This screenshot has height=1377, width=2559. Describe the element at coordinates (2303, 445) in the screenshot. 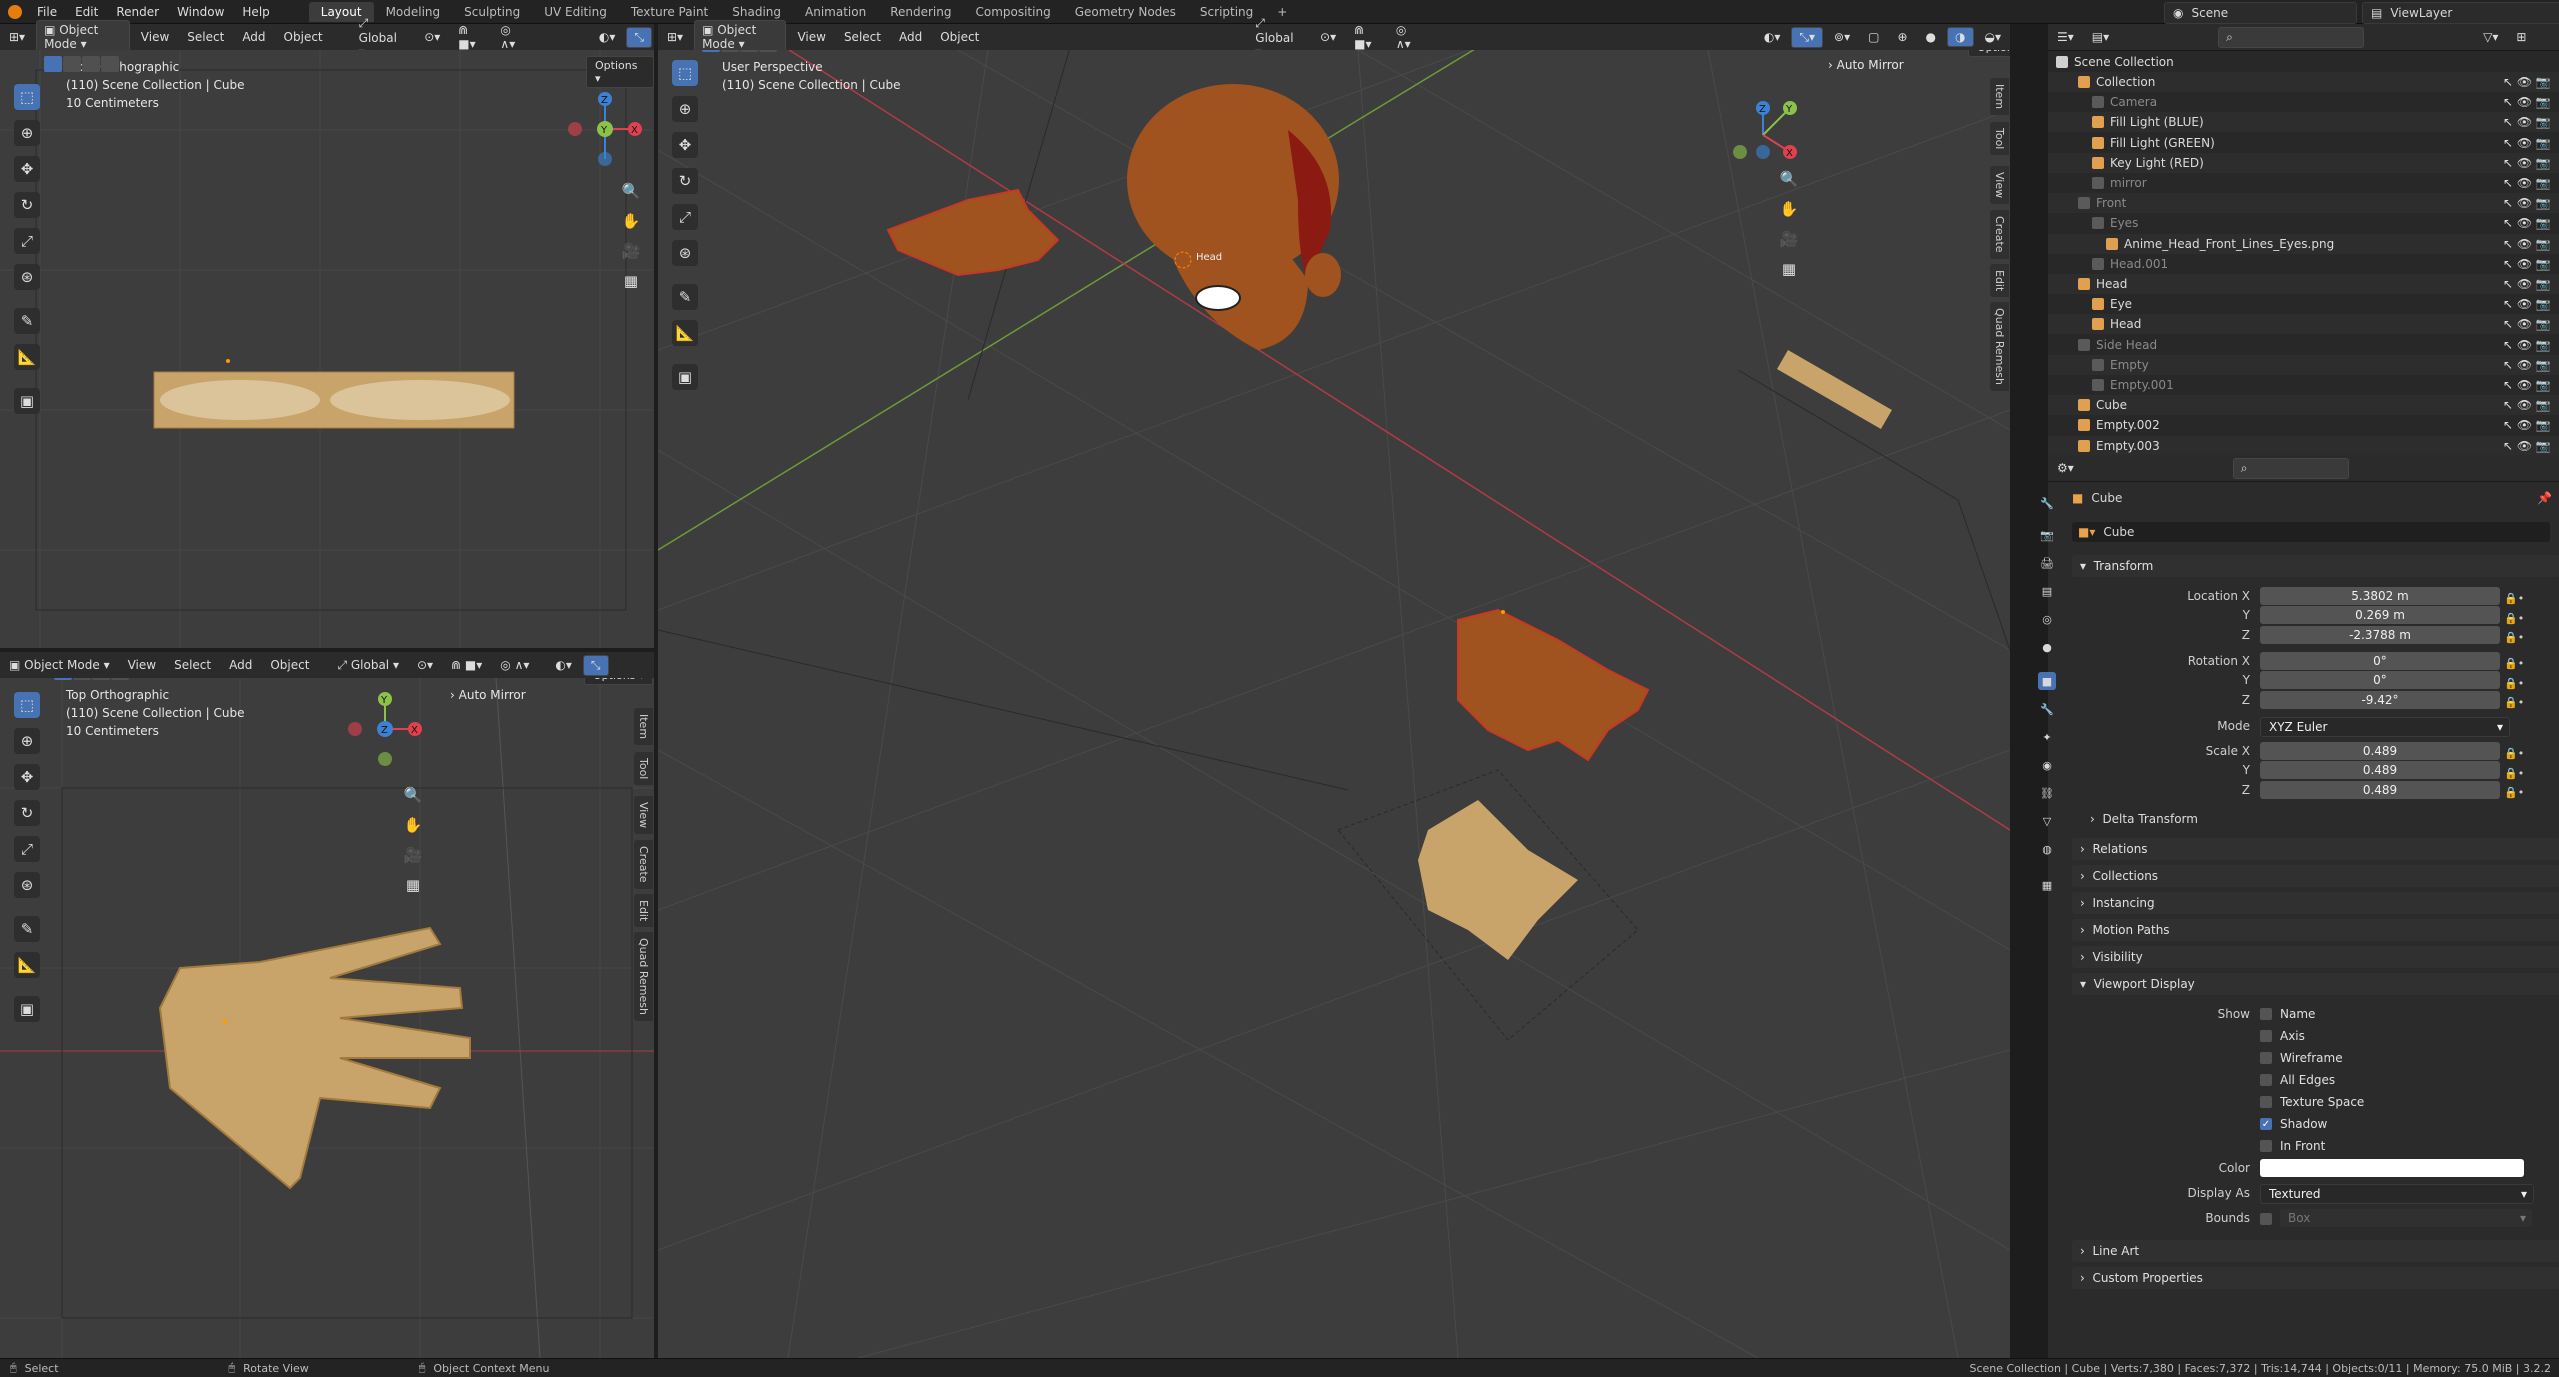

I see `outliner-row: Empty.003 ↖ 👁 📷` at that location.